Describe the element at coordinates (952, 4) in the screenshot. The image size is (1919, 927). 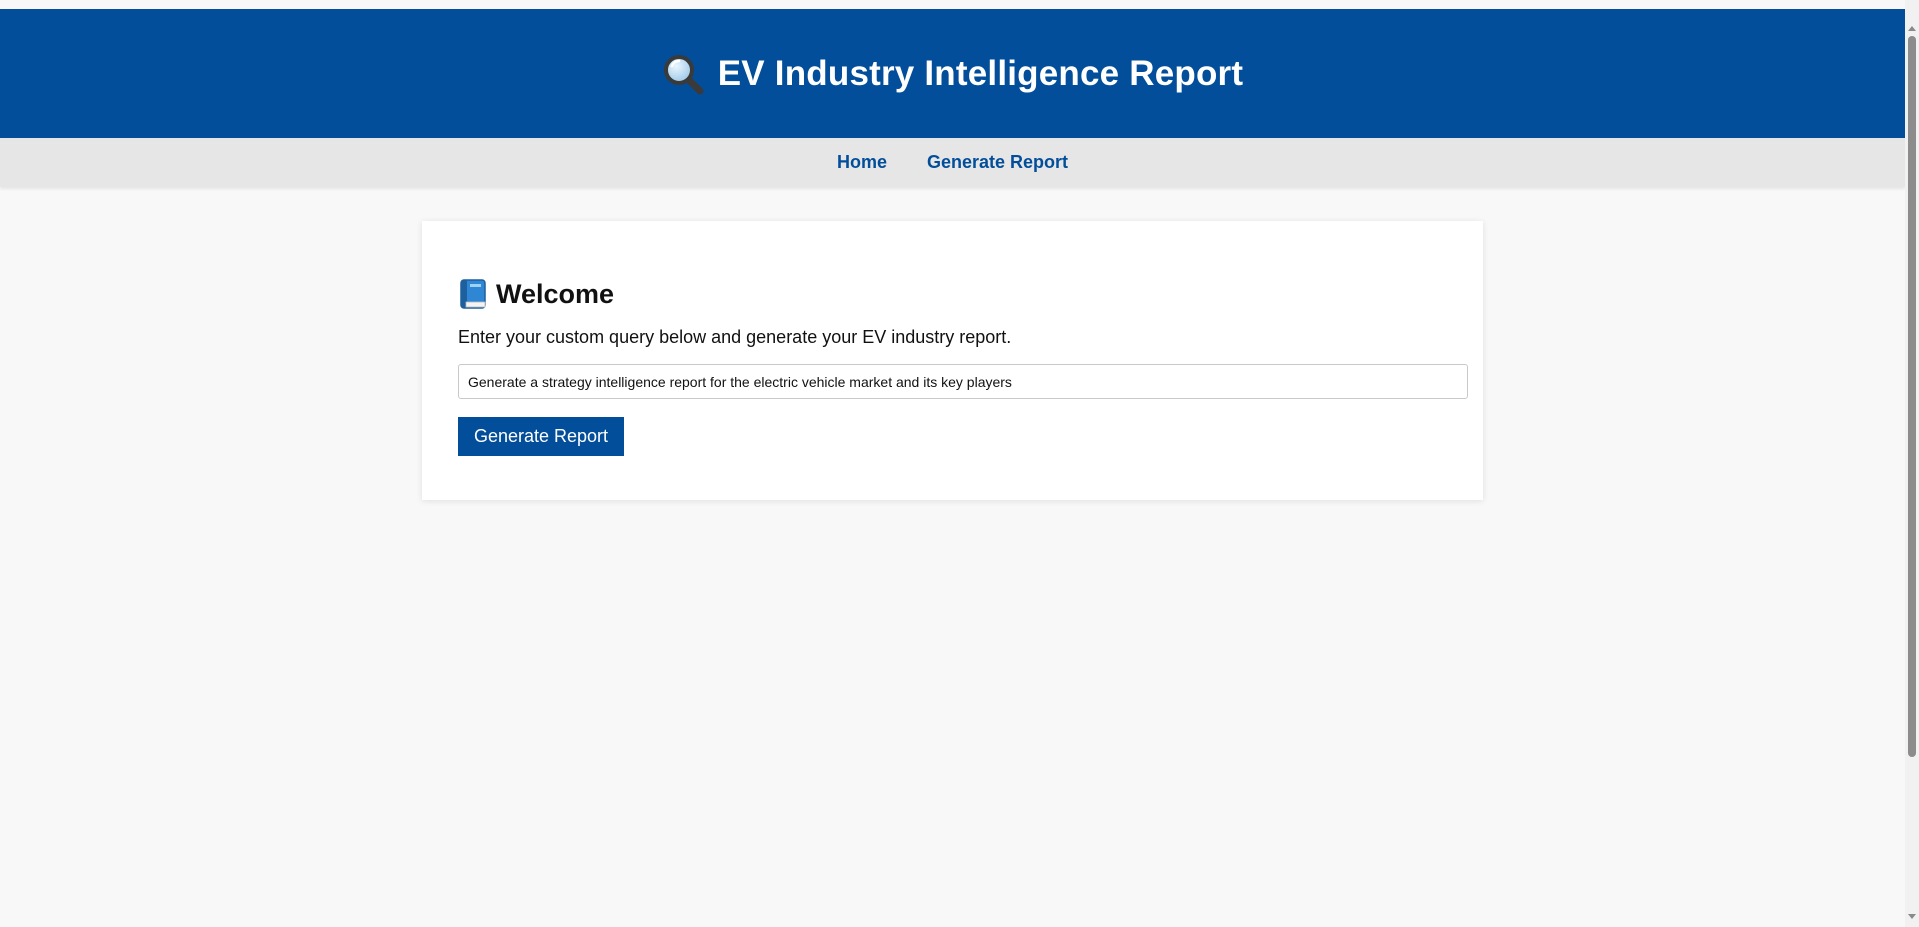
I see `top-strip` at that location.